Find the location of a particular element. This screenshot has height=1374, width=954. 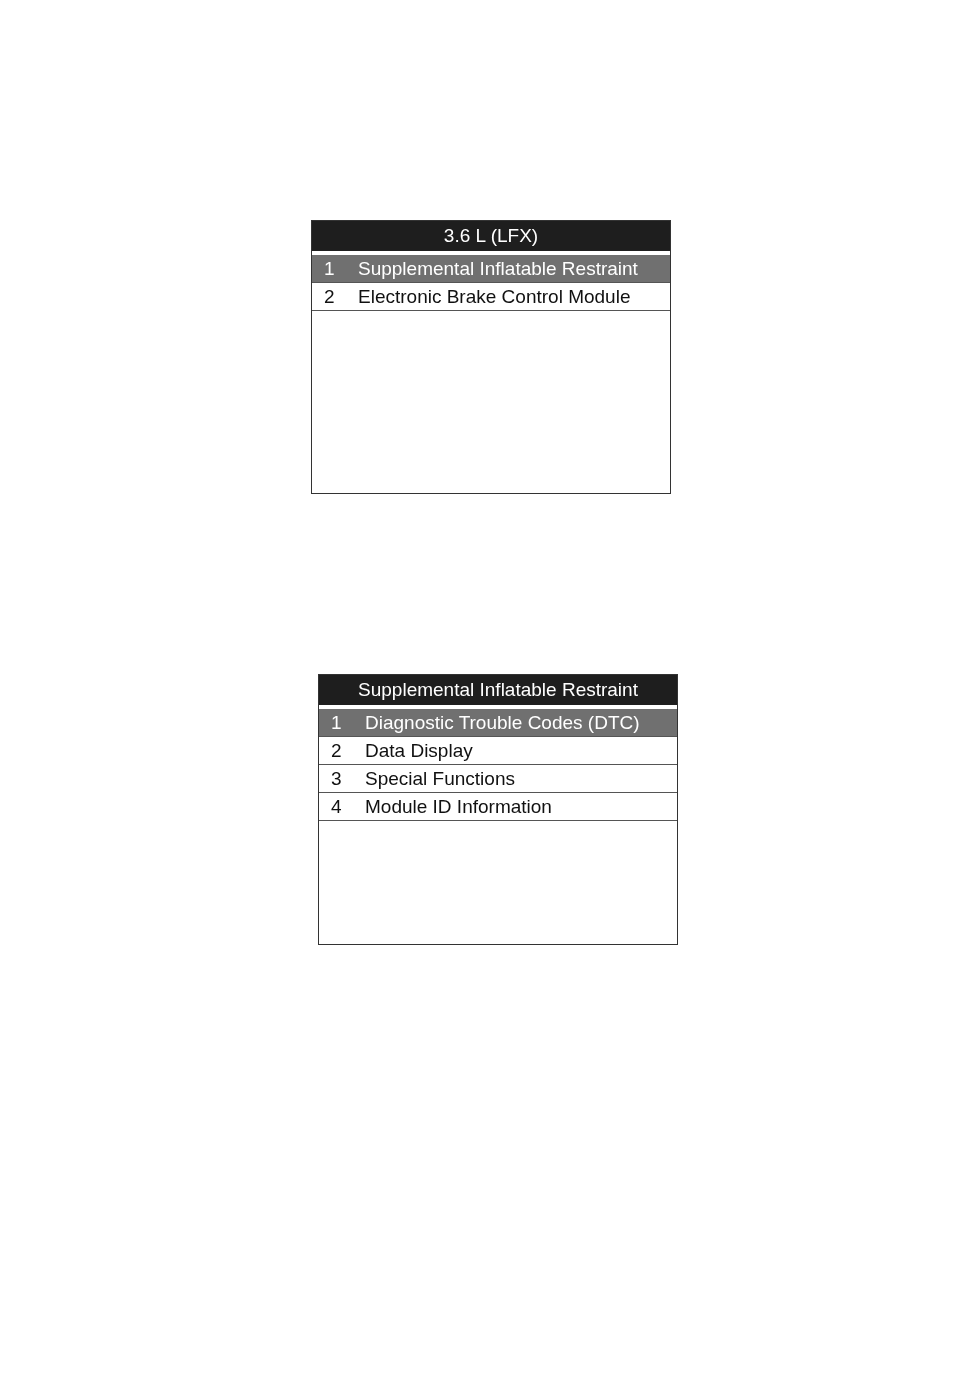

menu-item: 4 Module ID Information is located at coordinates (498, 807).